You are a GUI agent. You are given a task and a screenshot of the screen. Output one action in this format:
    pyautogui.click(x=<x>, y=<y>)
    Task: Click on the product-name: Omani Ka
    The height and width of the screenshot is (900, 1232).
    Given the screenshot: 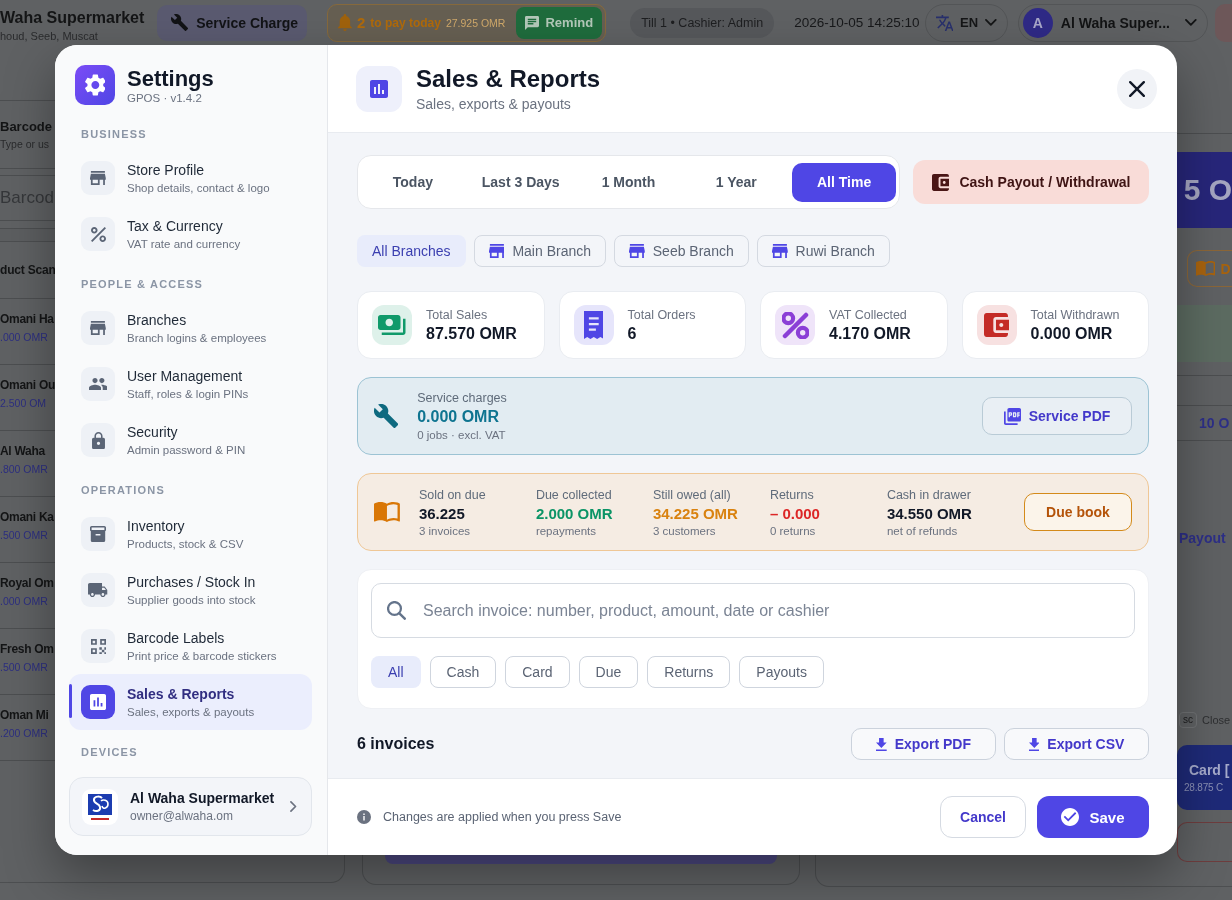 What is the action you would take?
    pyautogui.click(x=27, y=517)
    